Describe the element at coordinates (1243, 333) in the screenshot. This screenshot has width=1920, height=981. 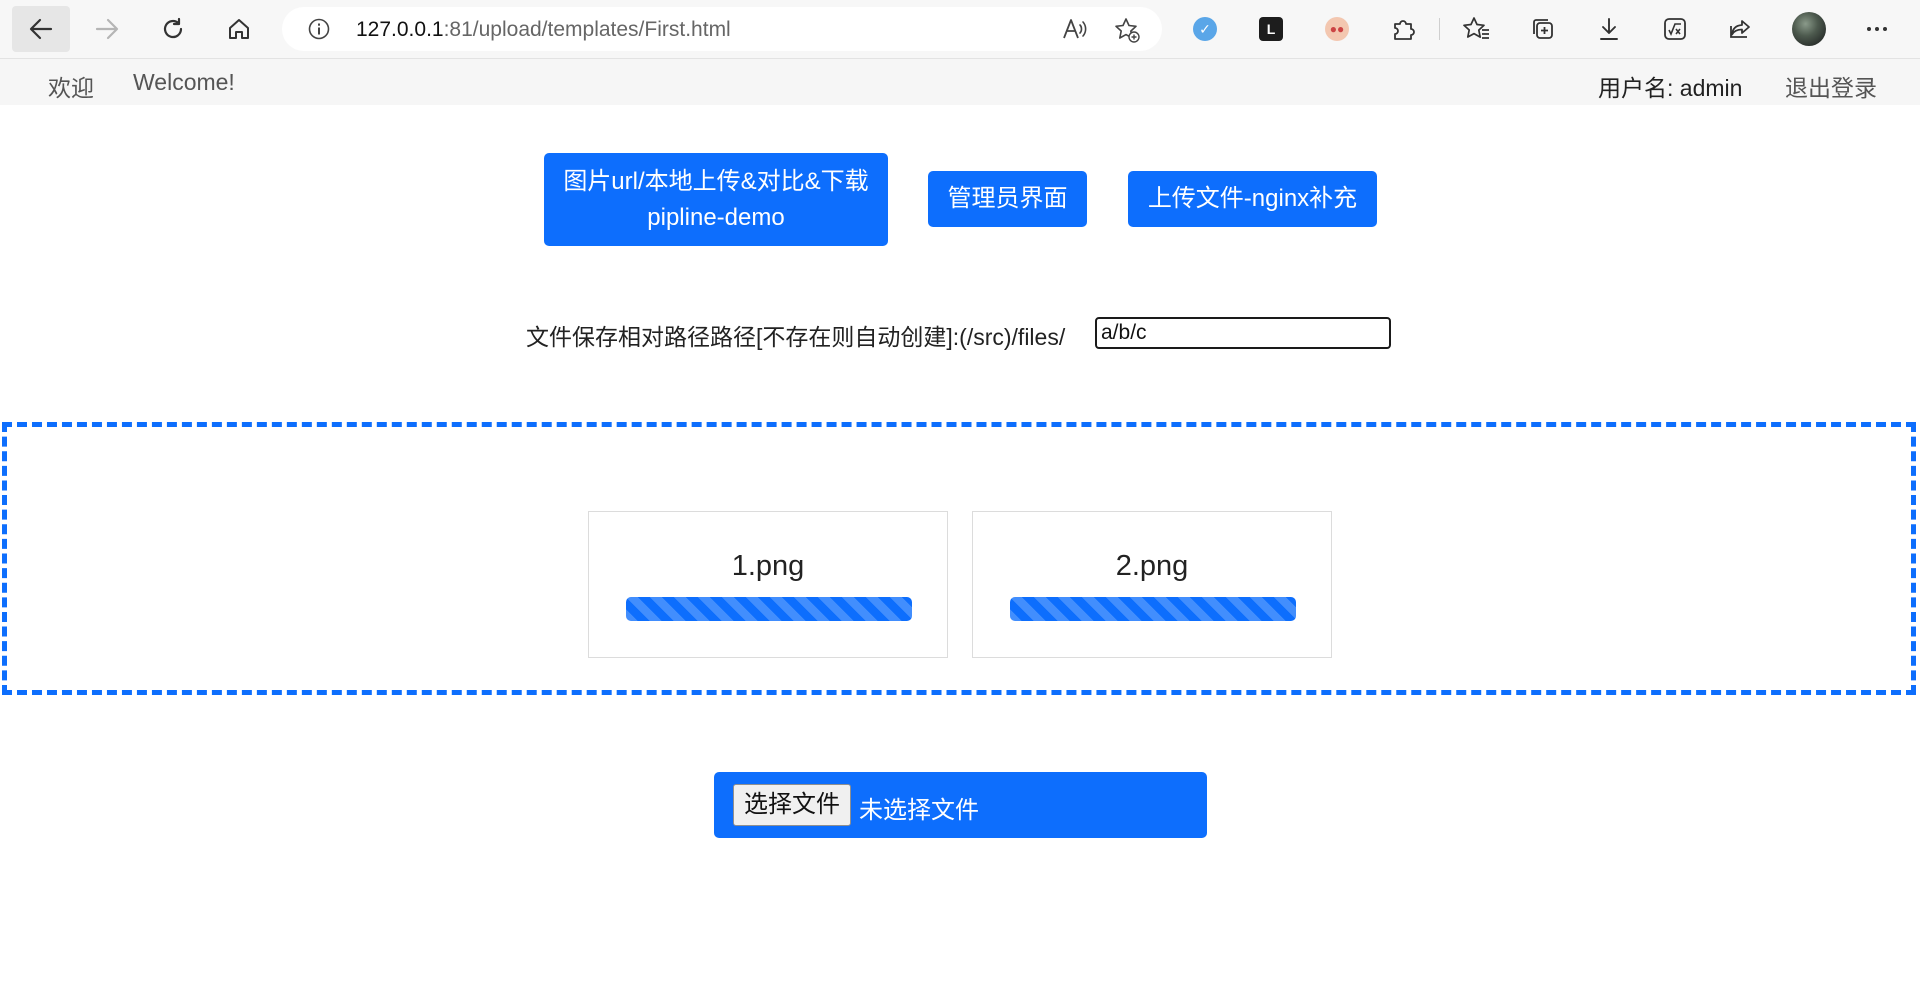
I see `save-path-input` at that location.